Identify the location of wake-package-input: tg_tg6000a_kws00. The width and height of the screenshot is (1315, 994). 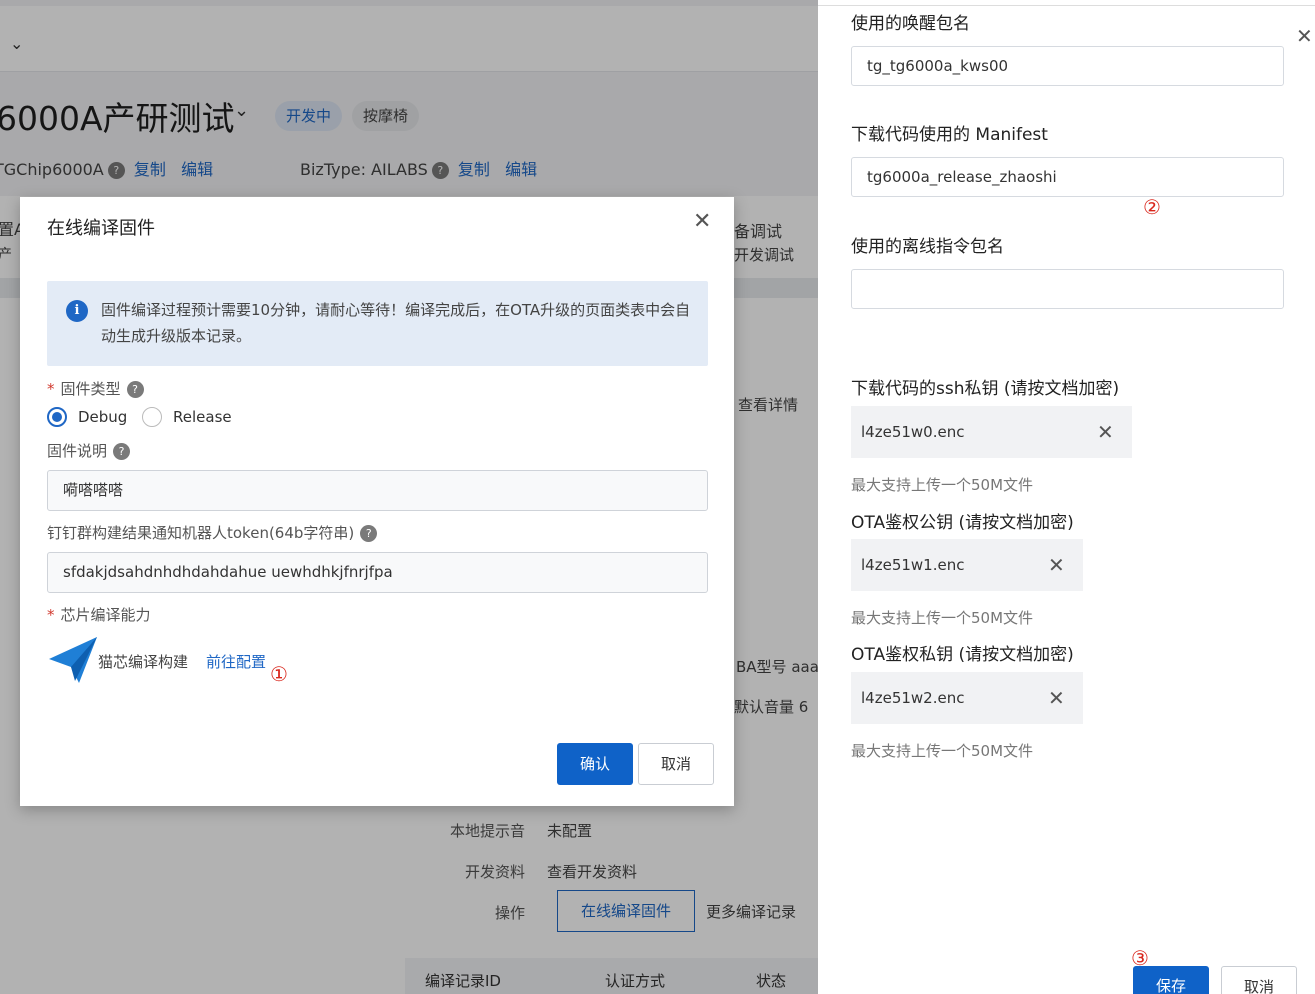
(1067, 66).